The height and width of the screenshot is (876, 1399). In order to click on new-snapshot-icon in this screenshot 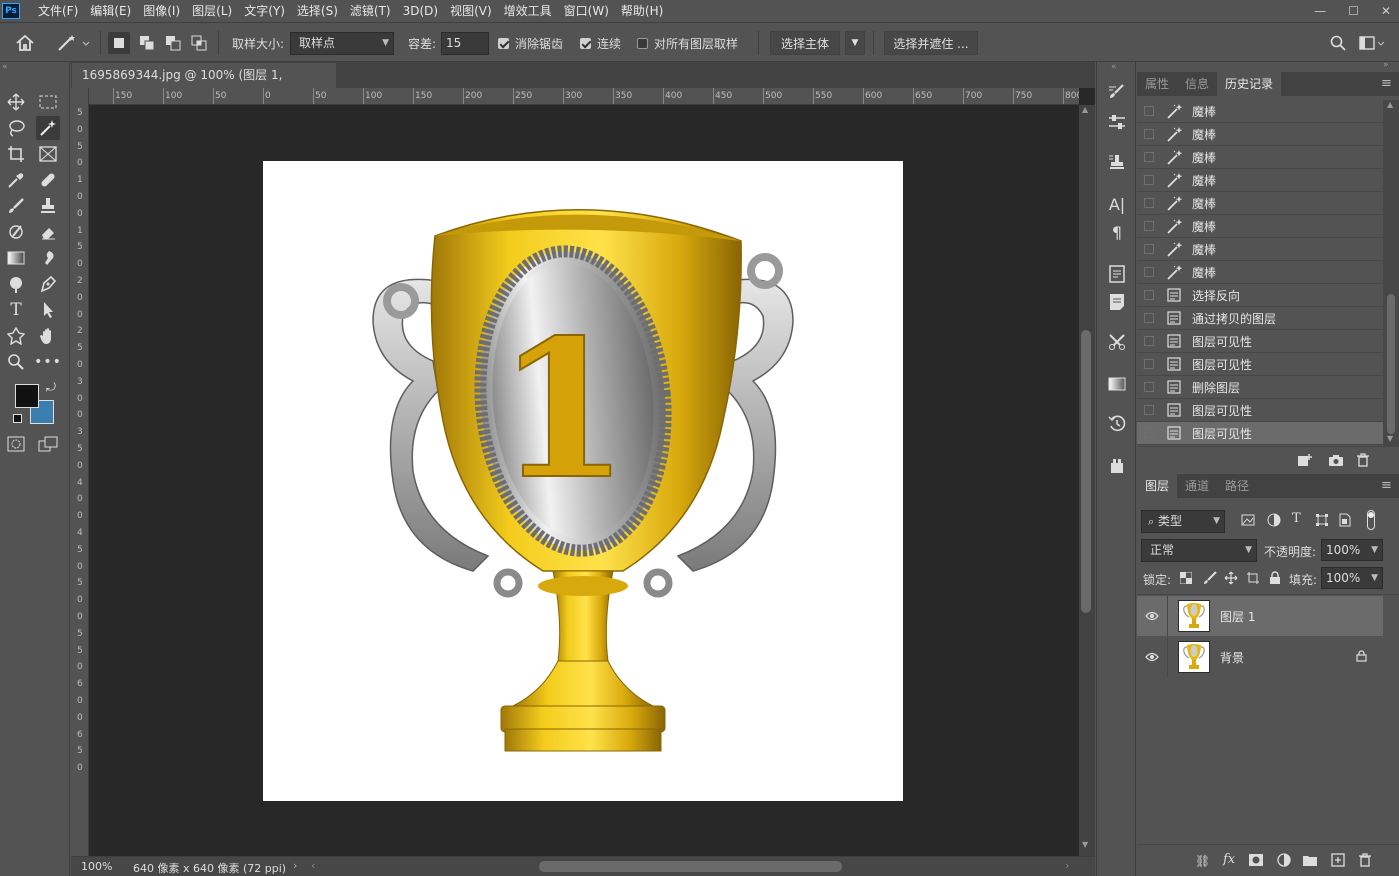, I will do `click(1336, 461)`.